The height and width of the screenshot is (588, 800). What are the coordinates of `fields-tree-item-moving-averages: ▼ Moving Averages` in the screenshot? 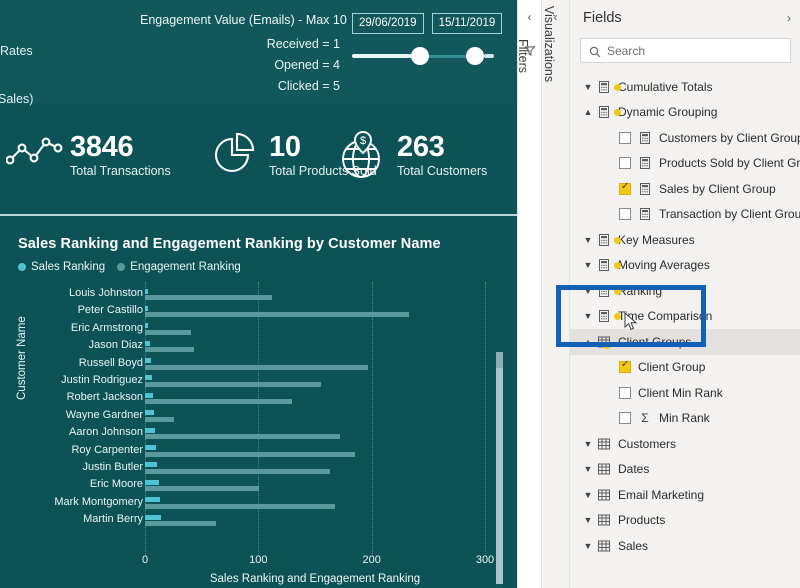 It's located at (685, 266).